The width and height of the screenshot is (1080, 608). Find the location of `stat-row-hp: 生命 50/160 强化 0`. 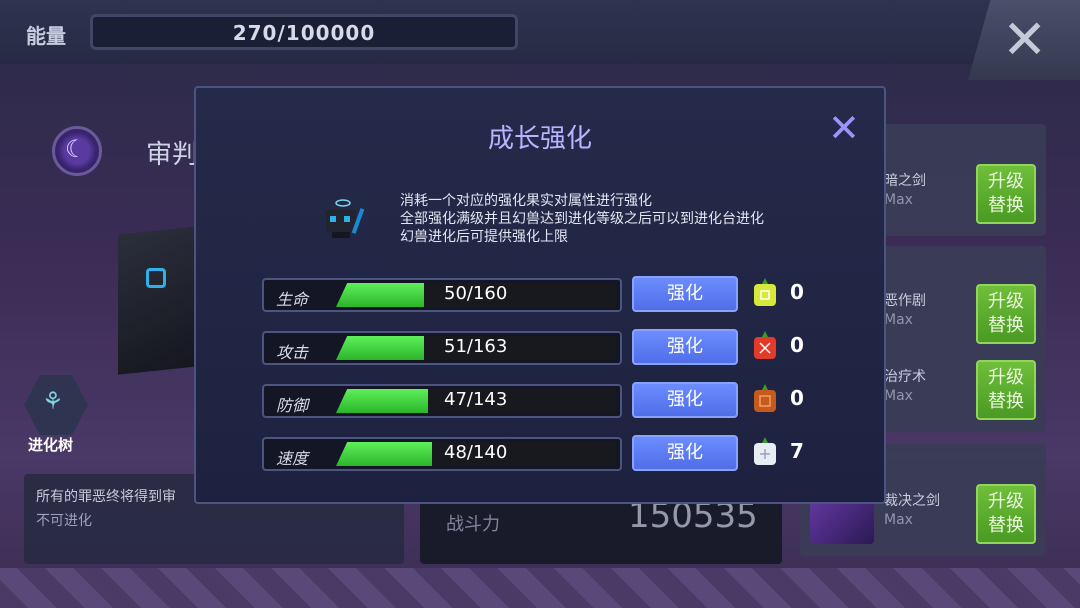

stat-row-hp: 生命 50/160 强化 0 is located at coordinates (542, 295).